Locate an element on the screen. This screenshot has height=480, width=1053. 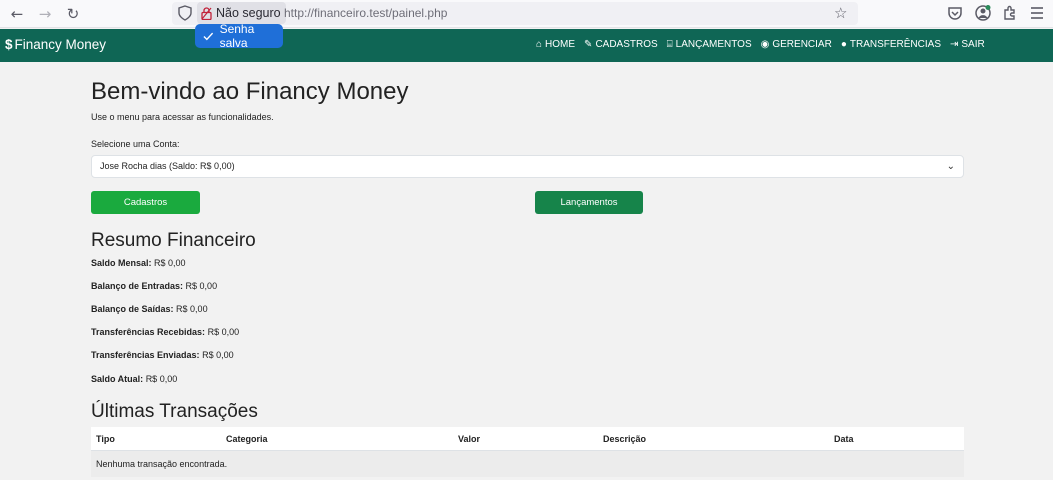
brand: $ Financy Money is located at coordinates (55, 44).